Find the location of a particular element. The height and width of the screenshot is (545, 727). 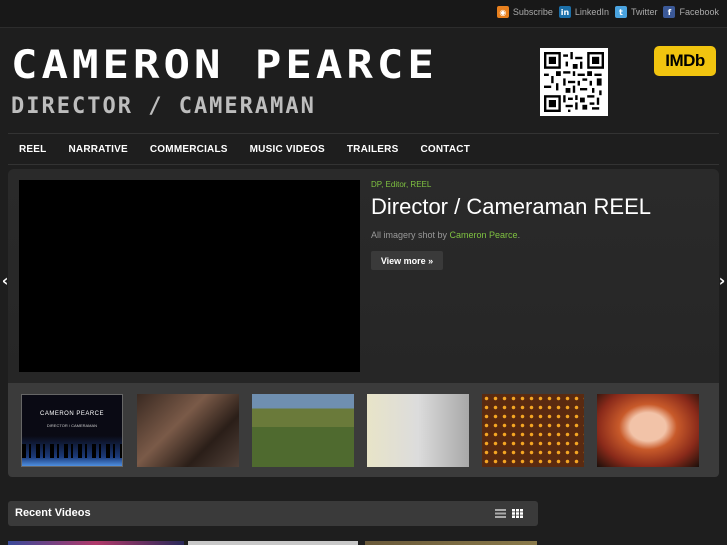

facebook-icon: f is located at coordinates (669, 12).